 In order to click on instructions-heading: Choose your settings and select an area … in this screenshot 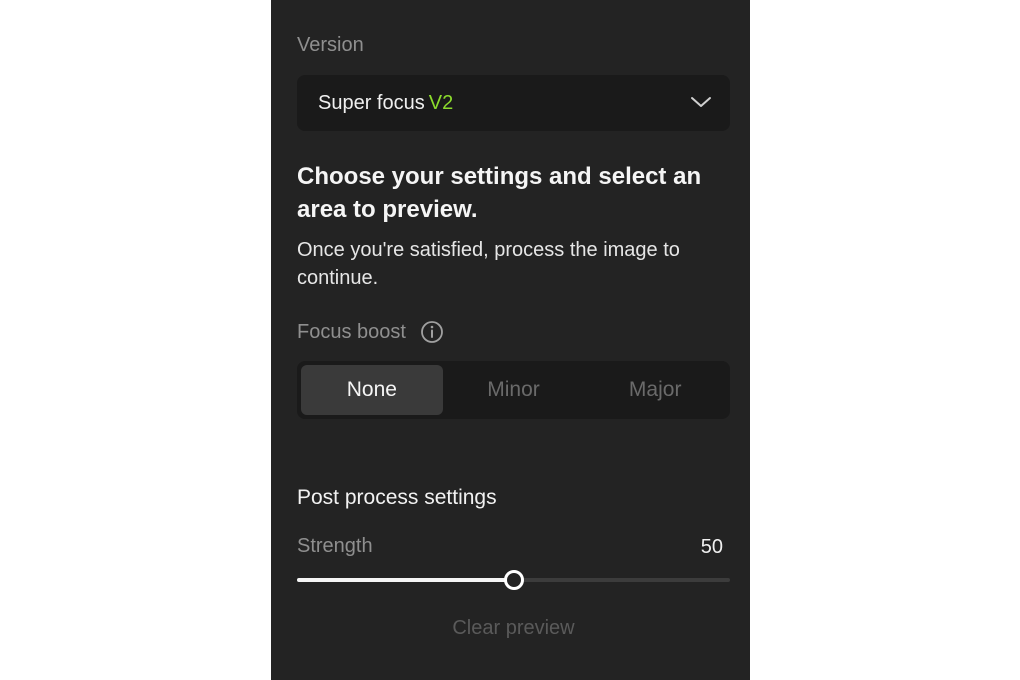, I will do `click(499, 193)`.